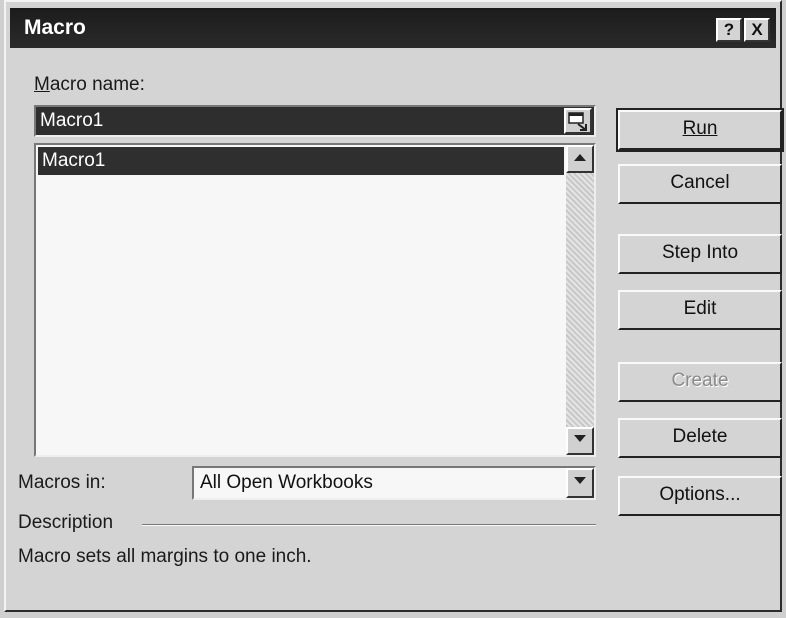 Image resolution: width=786 pixels, height=618 pixels. I want to click on close-button: X, so click(757, 30).